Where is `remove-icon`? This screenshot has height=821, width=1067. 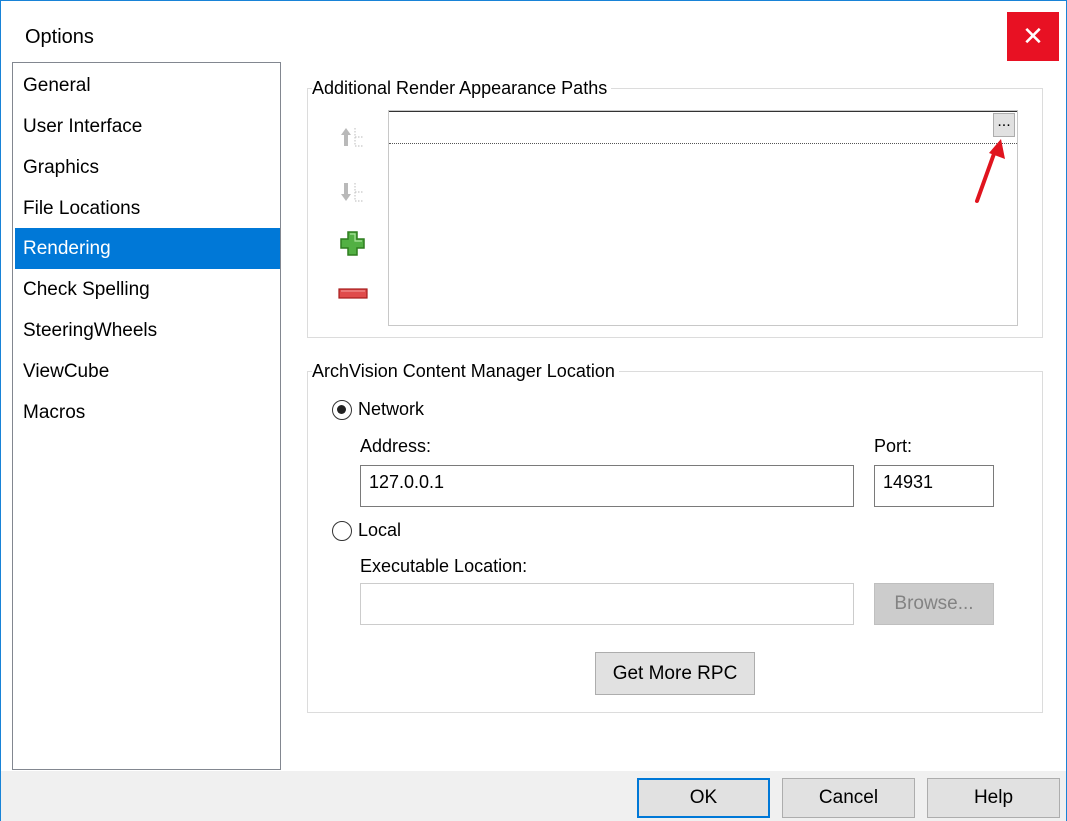
remove-icon is located at coordinates (353, 294).